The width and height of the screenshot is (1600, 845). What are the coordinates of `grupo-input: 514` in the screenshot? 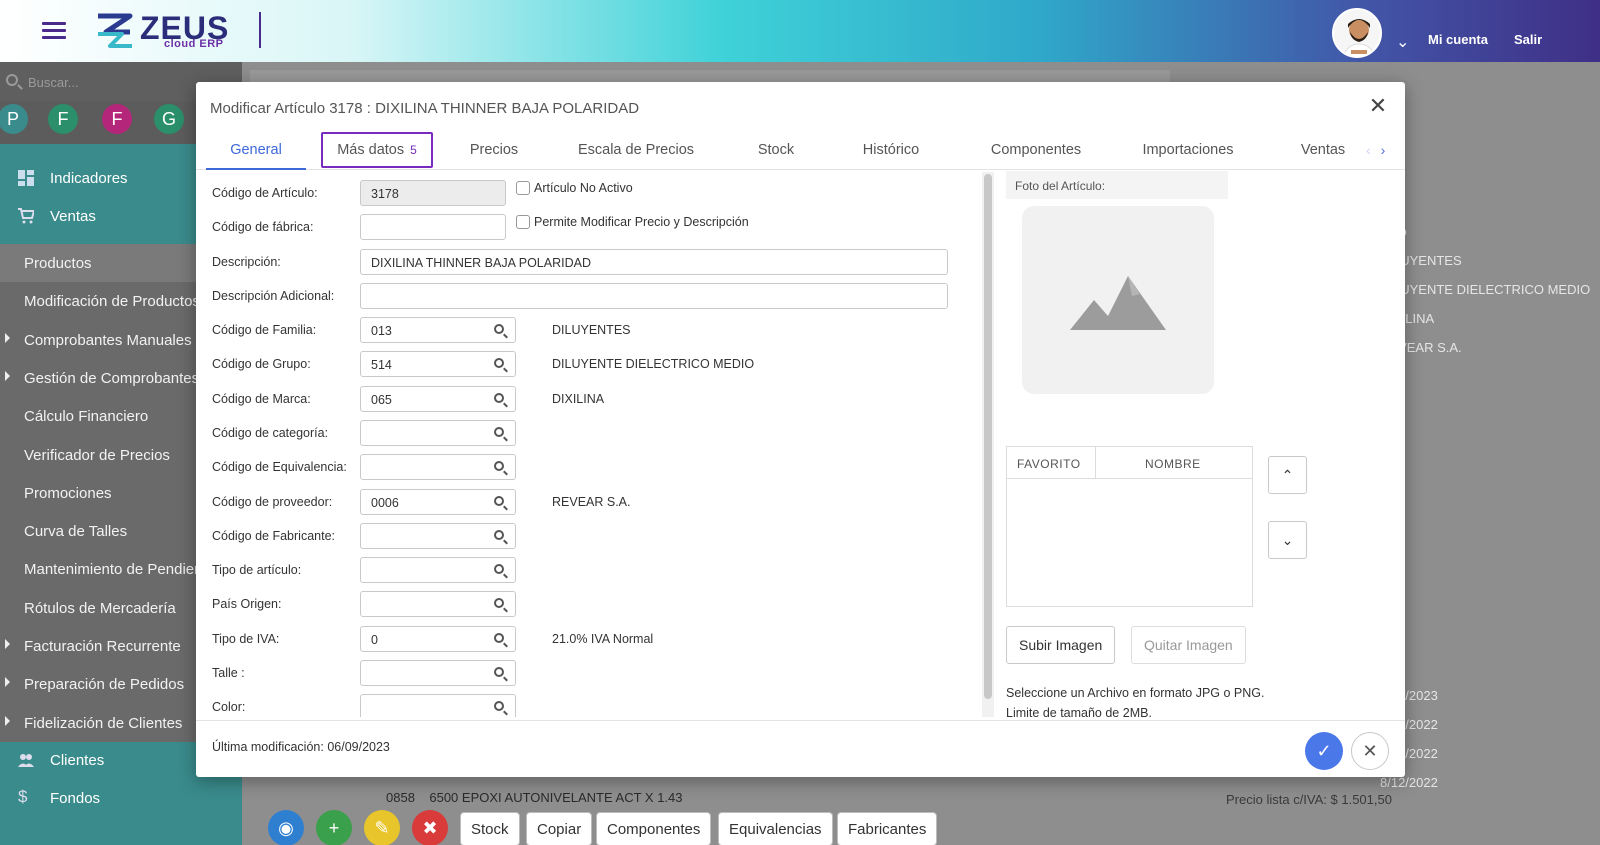 It's located at (423, 364).